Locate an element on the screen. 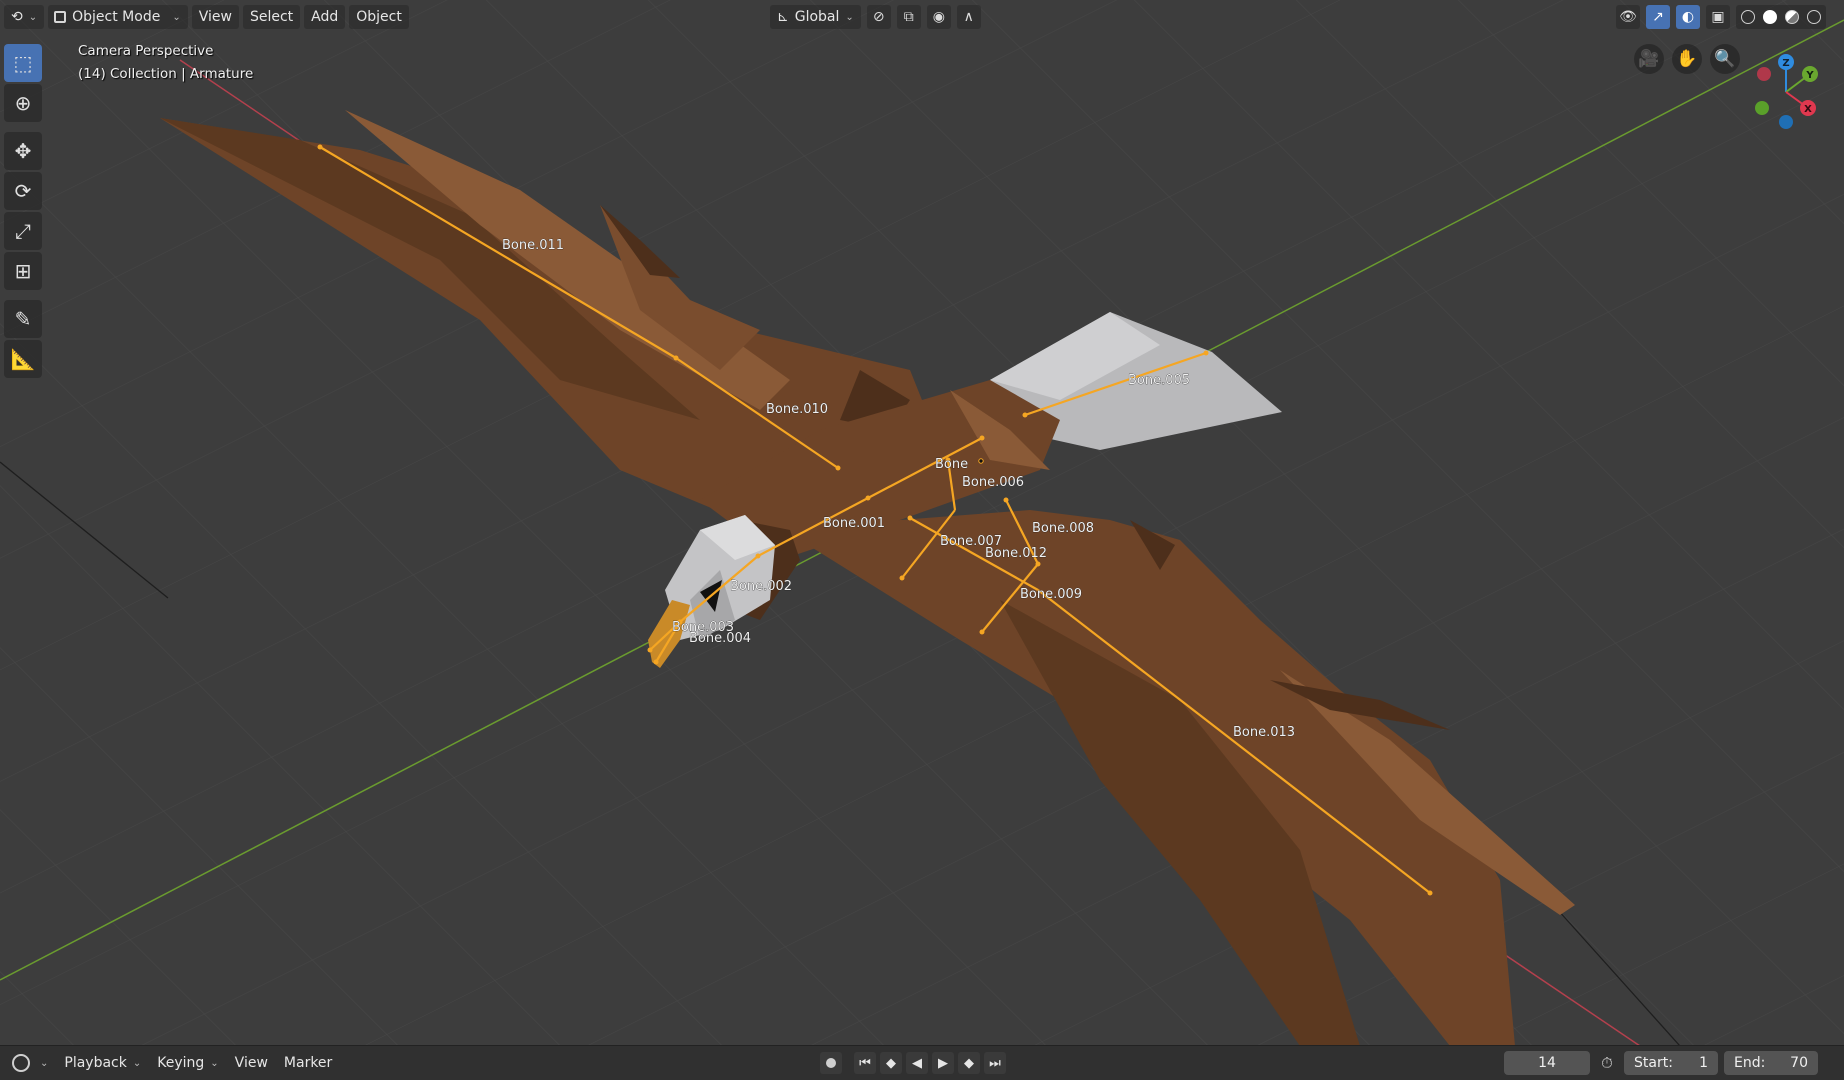  pan-button: ✋ is located at coordinates (1687, 59).